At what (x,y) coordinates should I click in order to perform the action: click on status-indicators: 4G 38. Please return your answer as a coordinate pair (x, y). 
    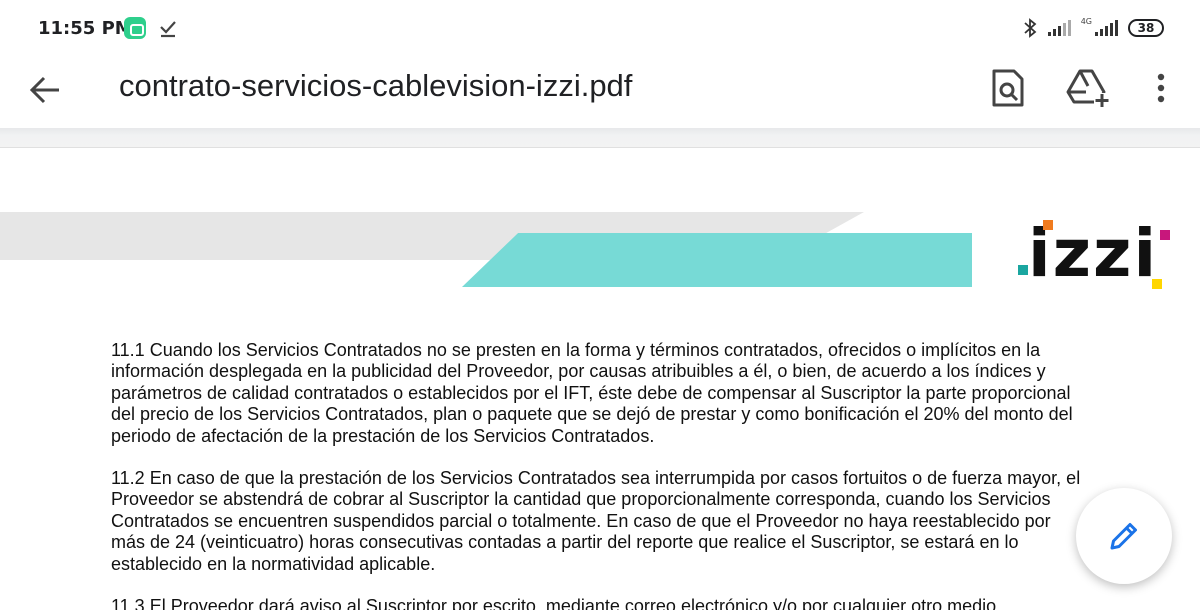
    Looking at the image, I should click on (1093, 28).